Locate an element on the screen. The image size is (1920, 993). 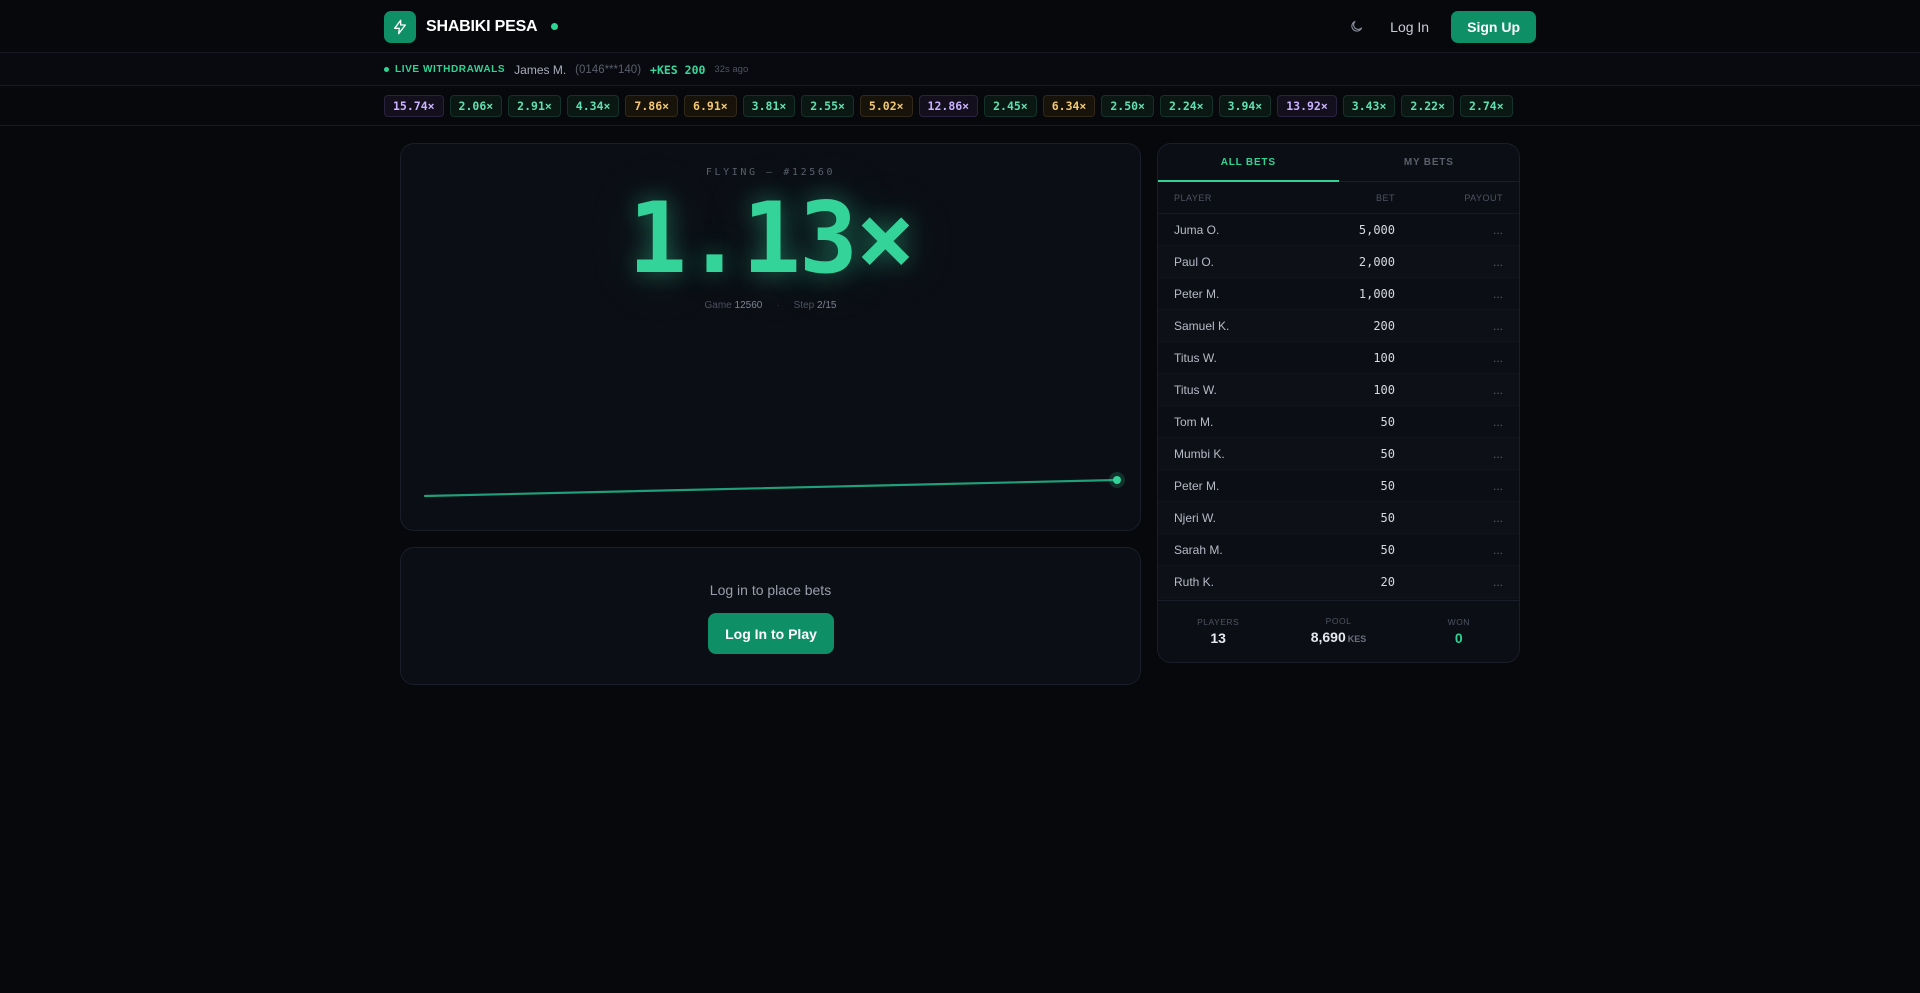
round-status: FLYING — #12560 is located at coordinates (770, 172).